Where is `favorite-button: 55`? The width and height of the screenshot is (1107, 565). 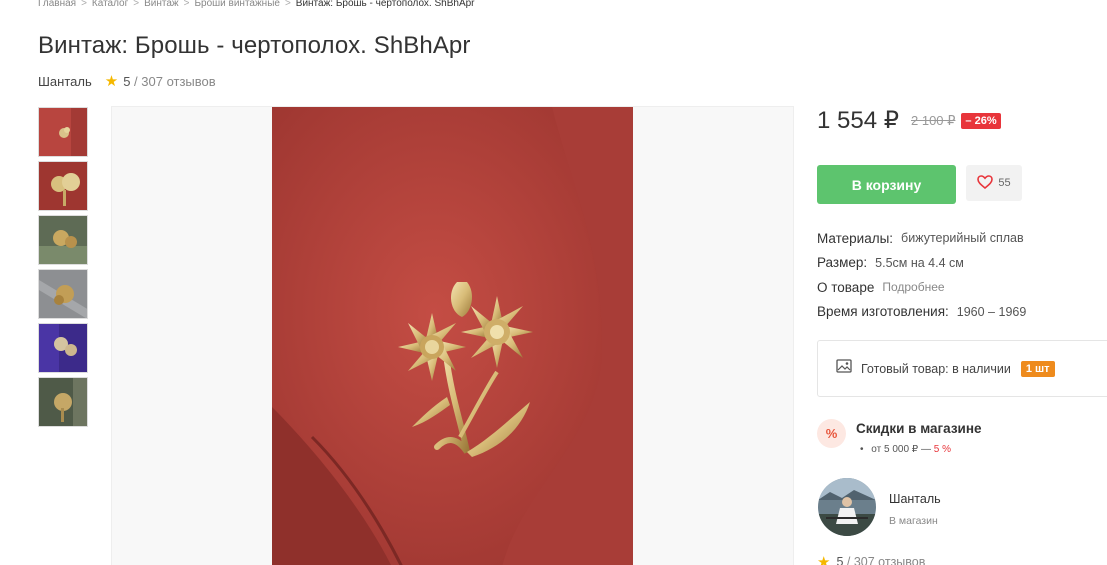
favorite-button: 55 is located at coordinates (994, 183).